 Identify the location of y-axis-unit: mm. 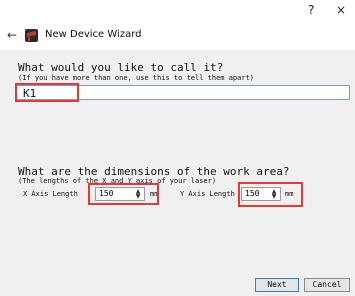
(289, 194).